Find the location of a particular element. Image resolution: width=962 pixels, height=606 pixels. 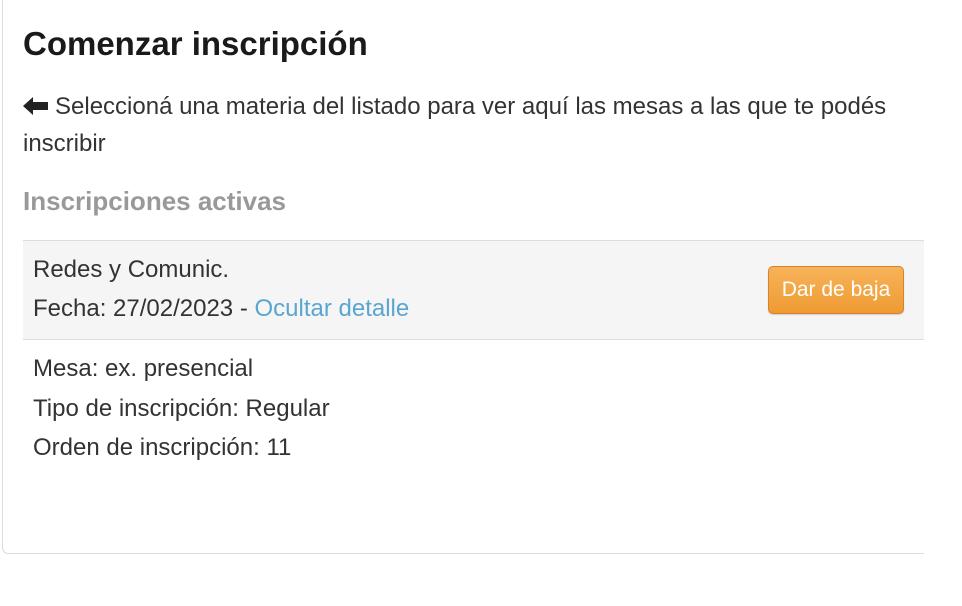

arrow-left-icon is located at coordinates (35, 106).